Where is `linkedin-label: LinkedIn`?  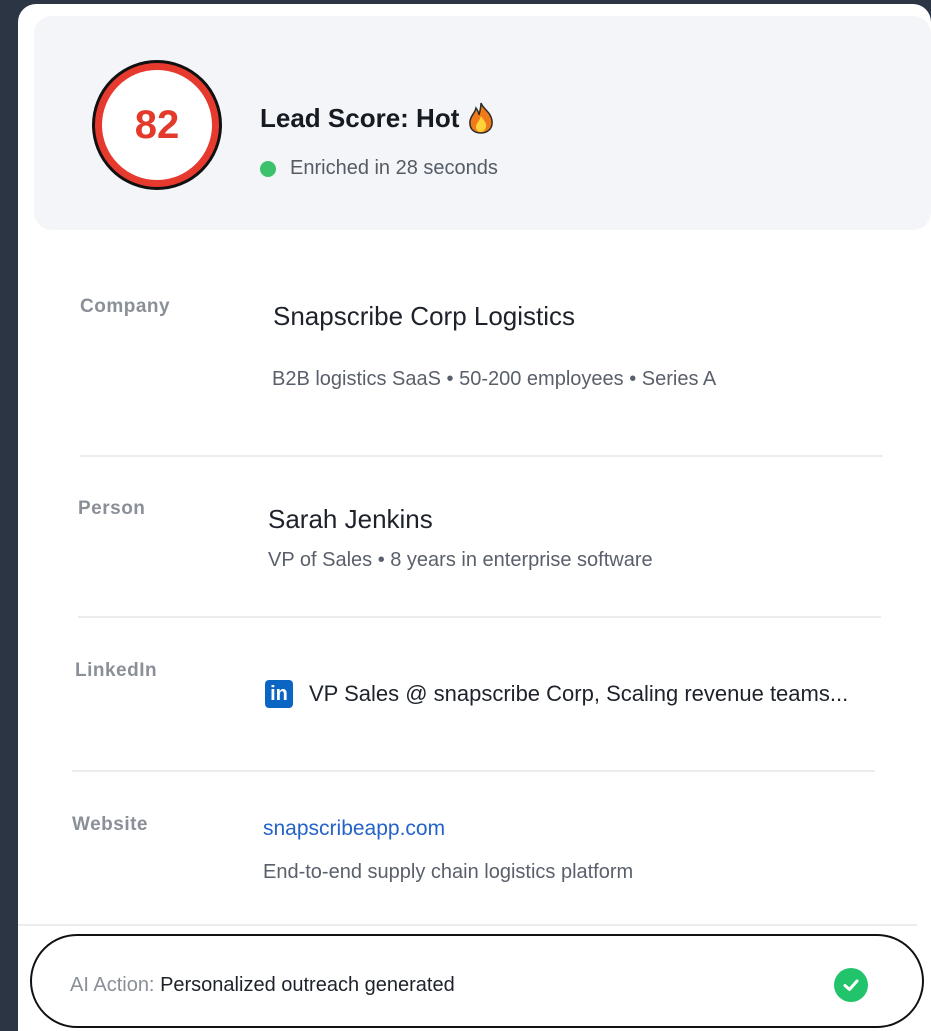
linkedin-label: LinkedIn is located at coordinates (116, 670).